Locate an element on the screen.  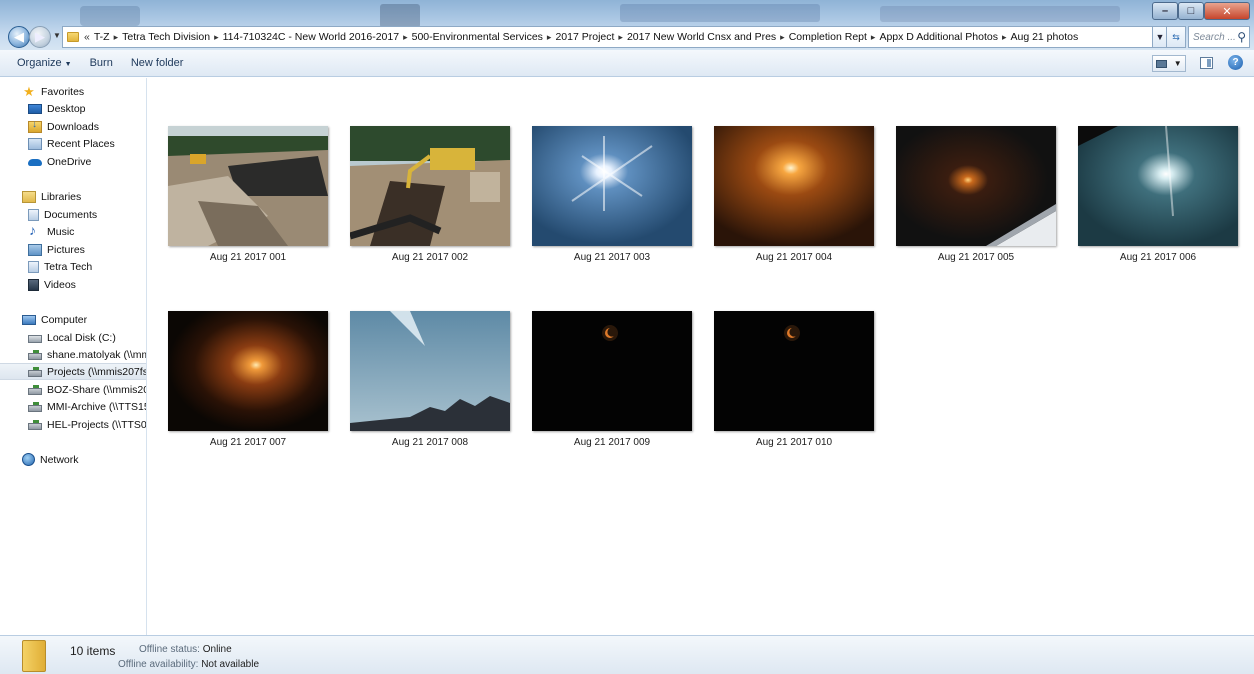
sidebar-item-local-disk: Local Disk (C:) is located at coordinates (73, 337).